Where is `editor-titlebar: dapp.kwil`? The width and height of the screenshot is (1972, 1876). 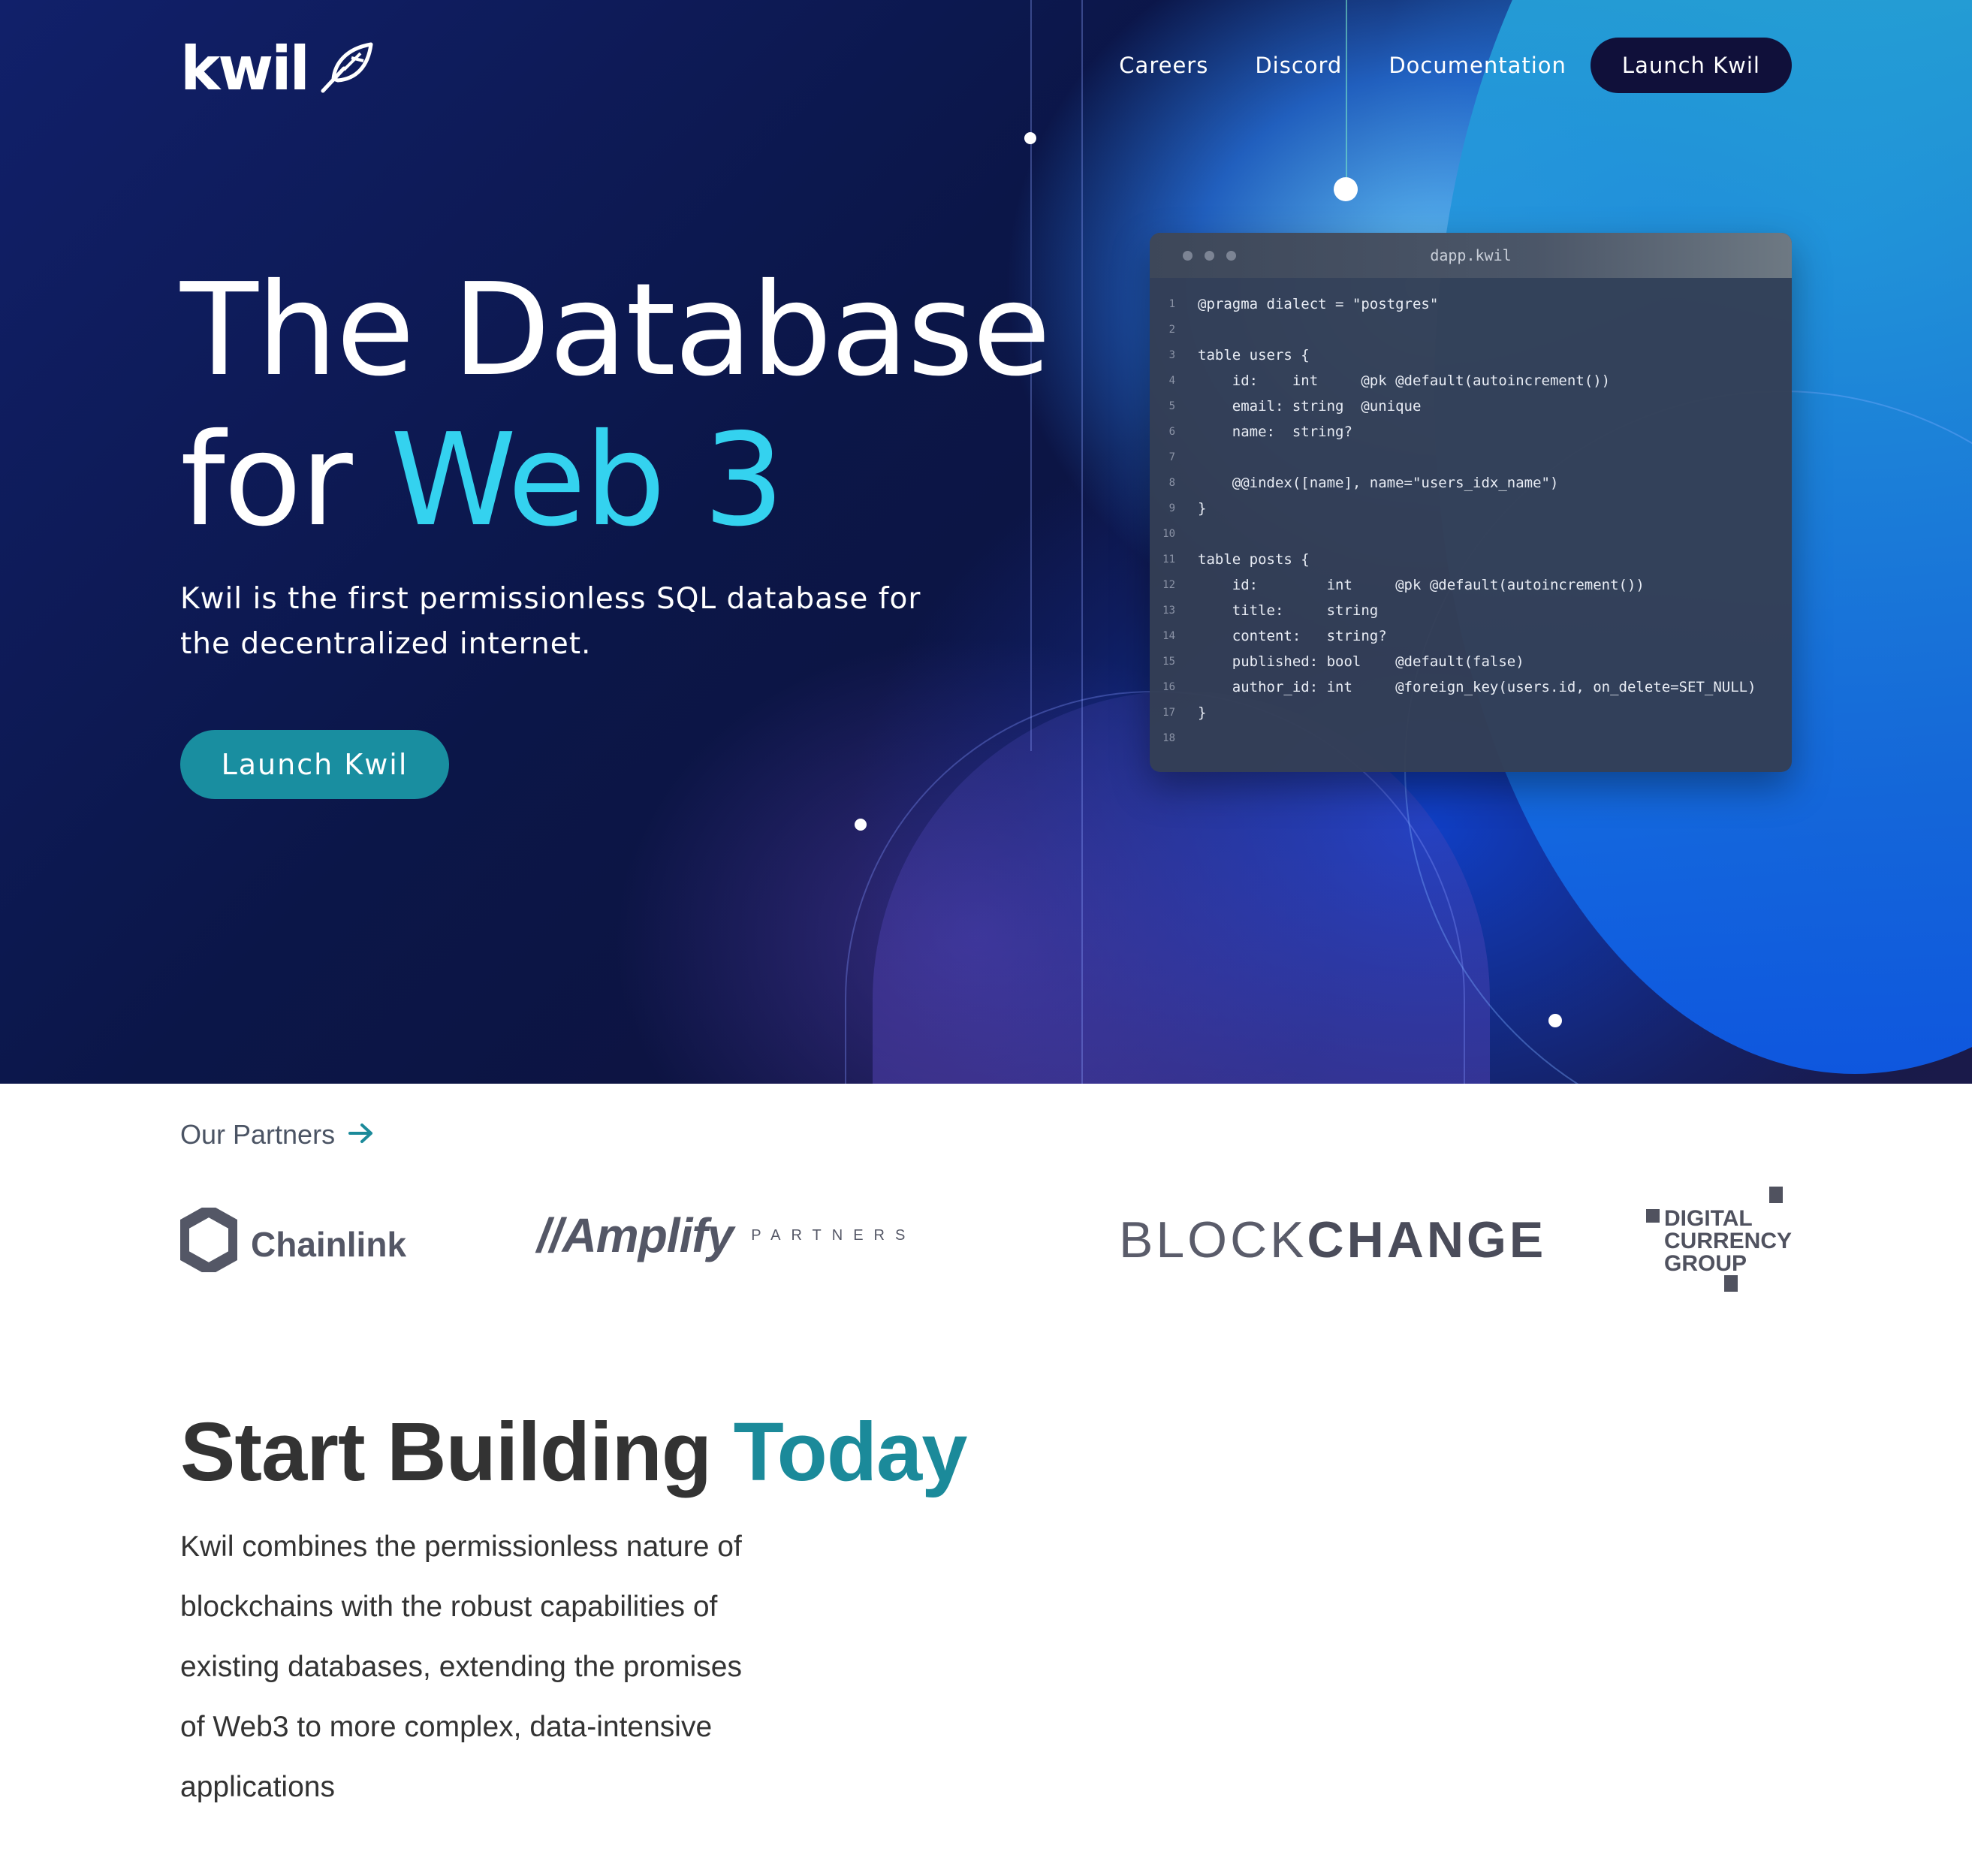 editor-titlebar: dapp.kwil is located at coordinates (1471, 256).